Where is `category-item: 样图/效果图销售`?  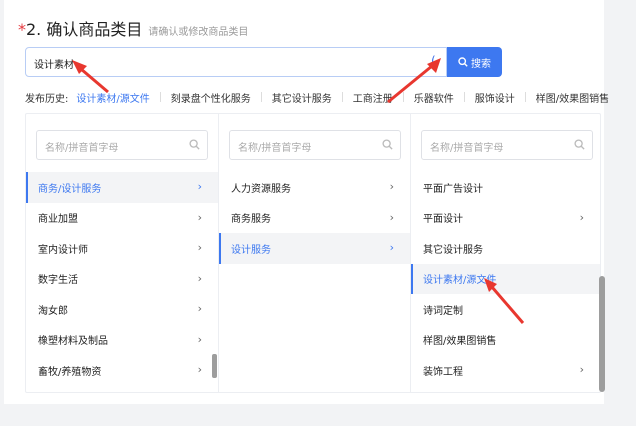 category-item: 样图/效果图销售 is located at coordinates (505, 340).